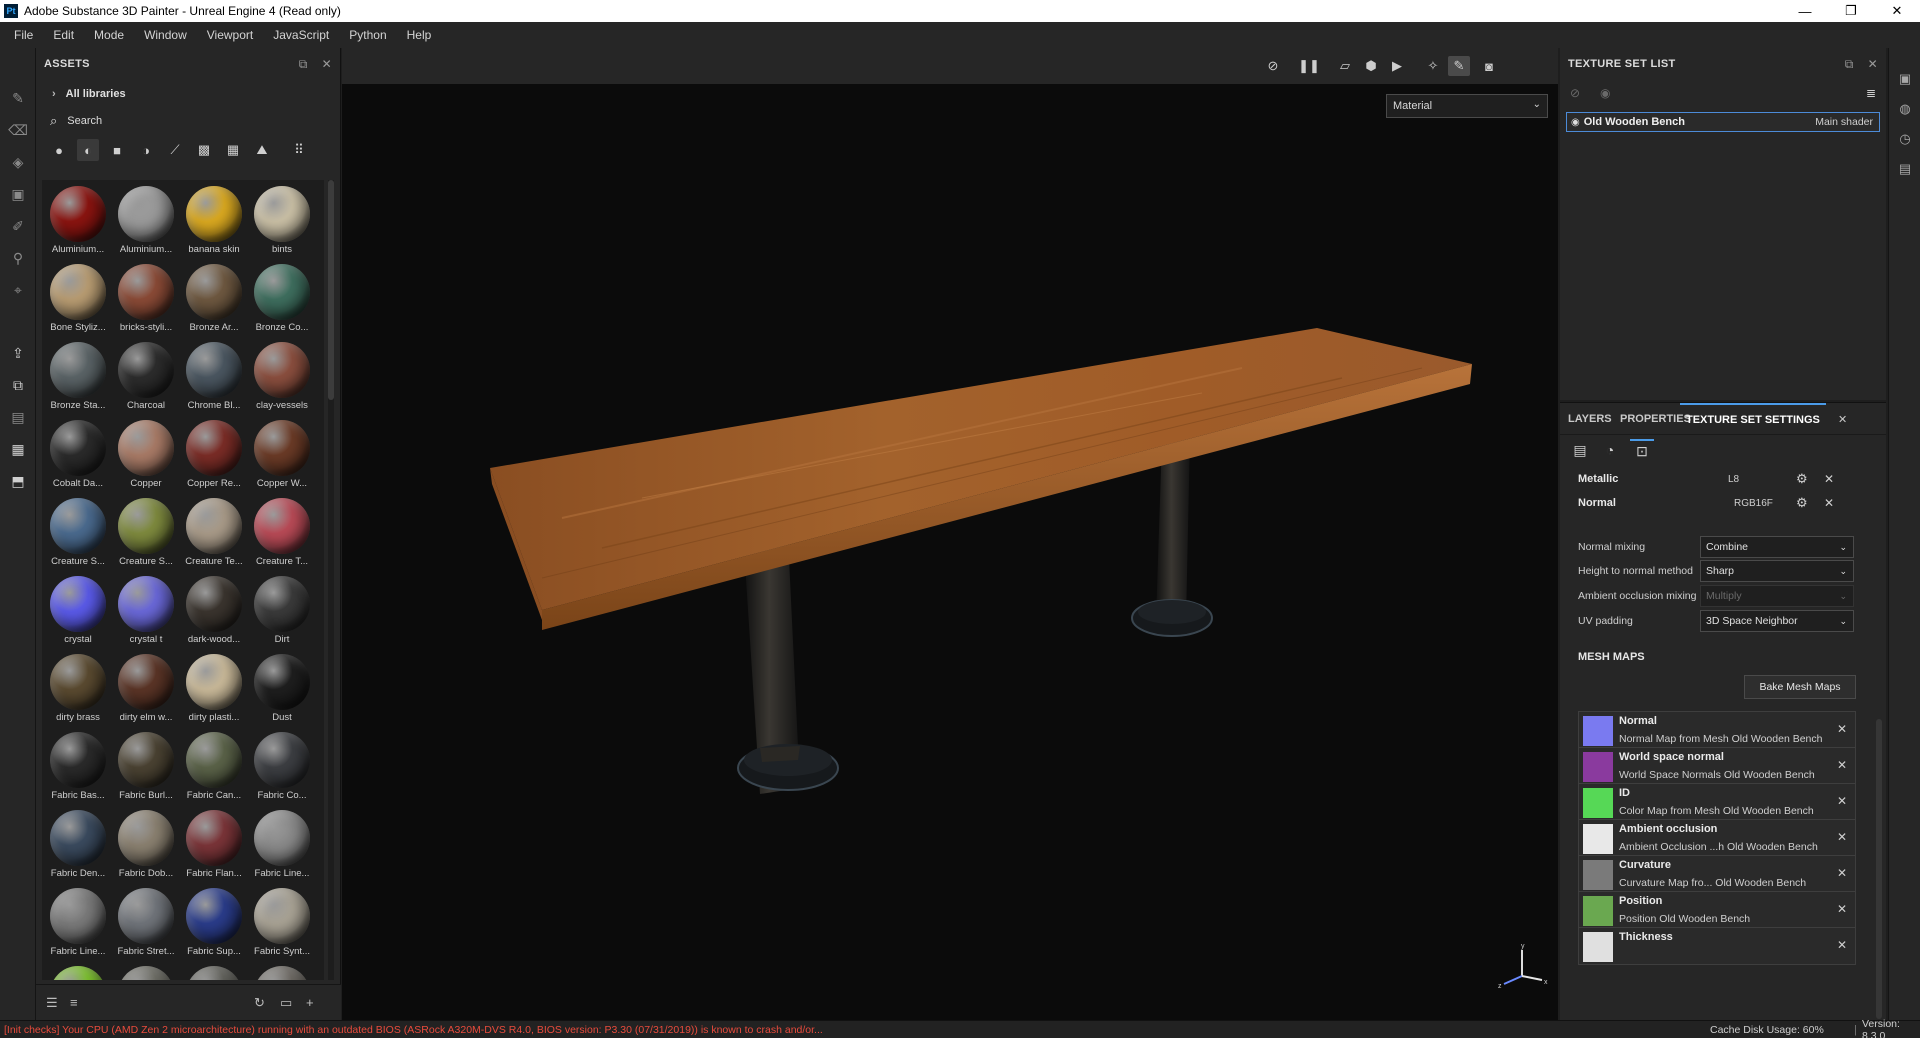  Describe the element at coordinates (1842, 419) in the screenshot. I see `close-tab-icon: ✕` at that location.